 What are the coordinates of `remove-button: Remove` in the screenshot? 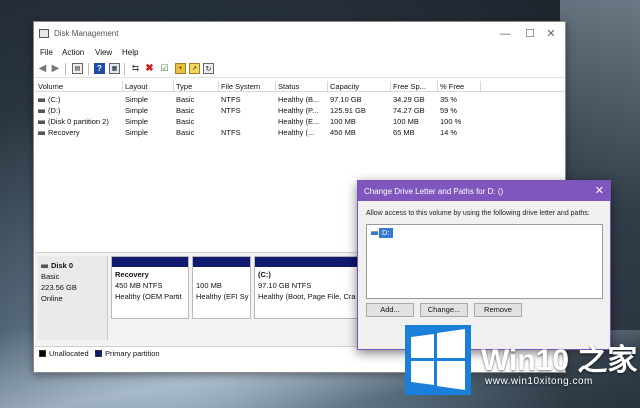 It's located at (498, 310).